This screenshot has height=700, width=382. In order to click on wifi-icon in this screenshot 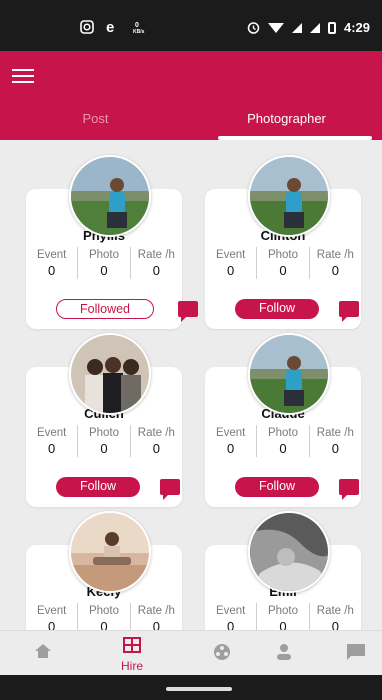, I will do `click(275, 27)`.